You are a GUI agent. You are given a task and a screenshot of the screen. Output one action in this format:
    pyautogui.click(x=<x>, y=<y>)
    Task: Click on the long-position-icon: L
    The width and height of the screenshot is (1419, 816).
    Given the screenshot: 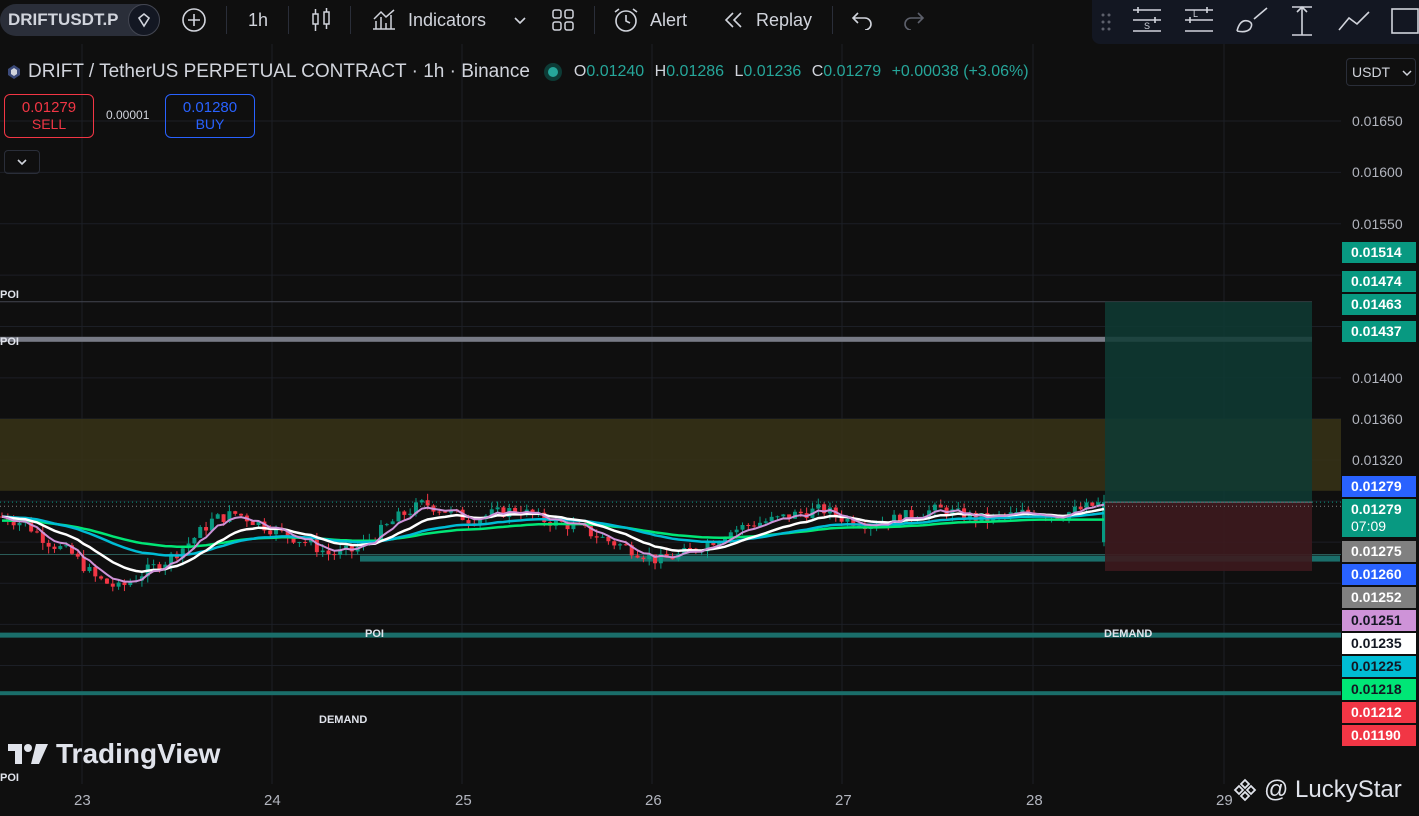 What is the action you would take?
    pyautogui.click(x=1199, y=21)
    